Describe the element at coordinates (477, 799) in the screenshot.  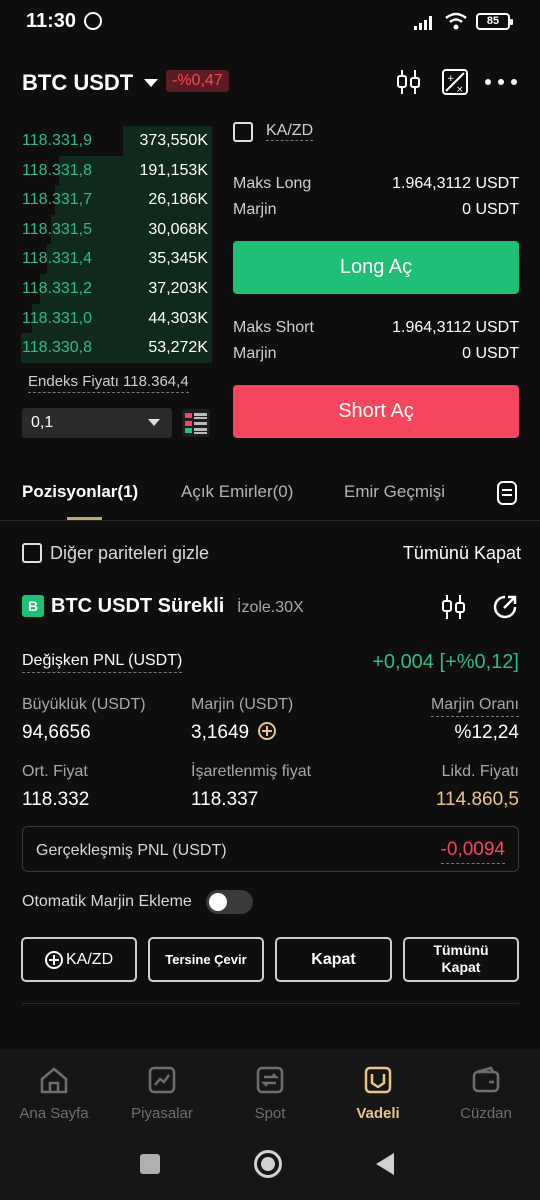
I see `liquidation-price-value: 114.860,5` at that location.